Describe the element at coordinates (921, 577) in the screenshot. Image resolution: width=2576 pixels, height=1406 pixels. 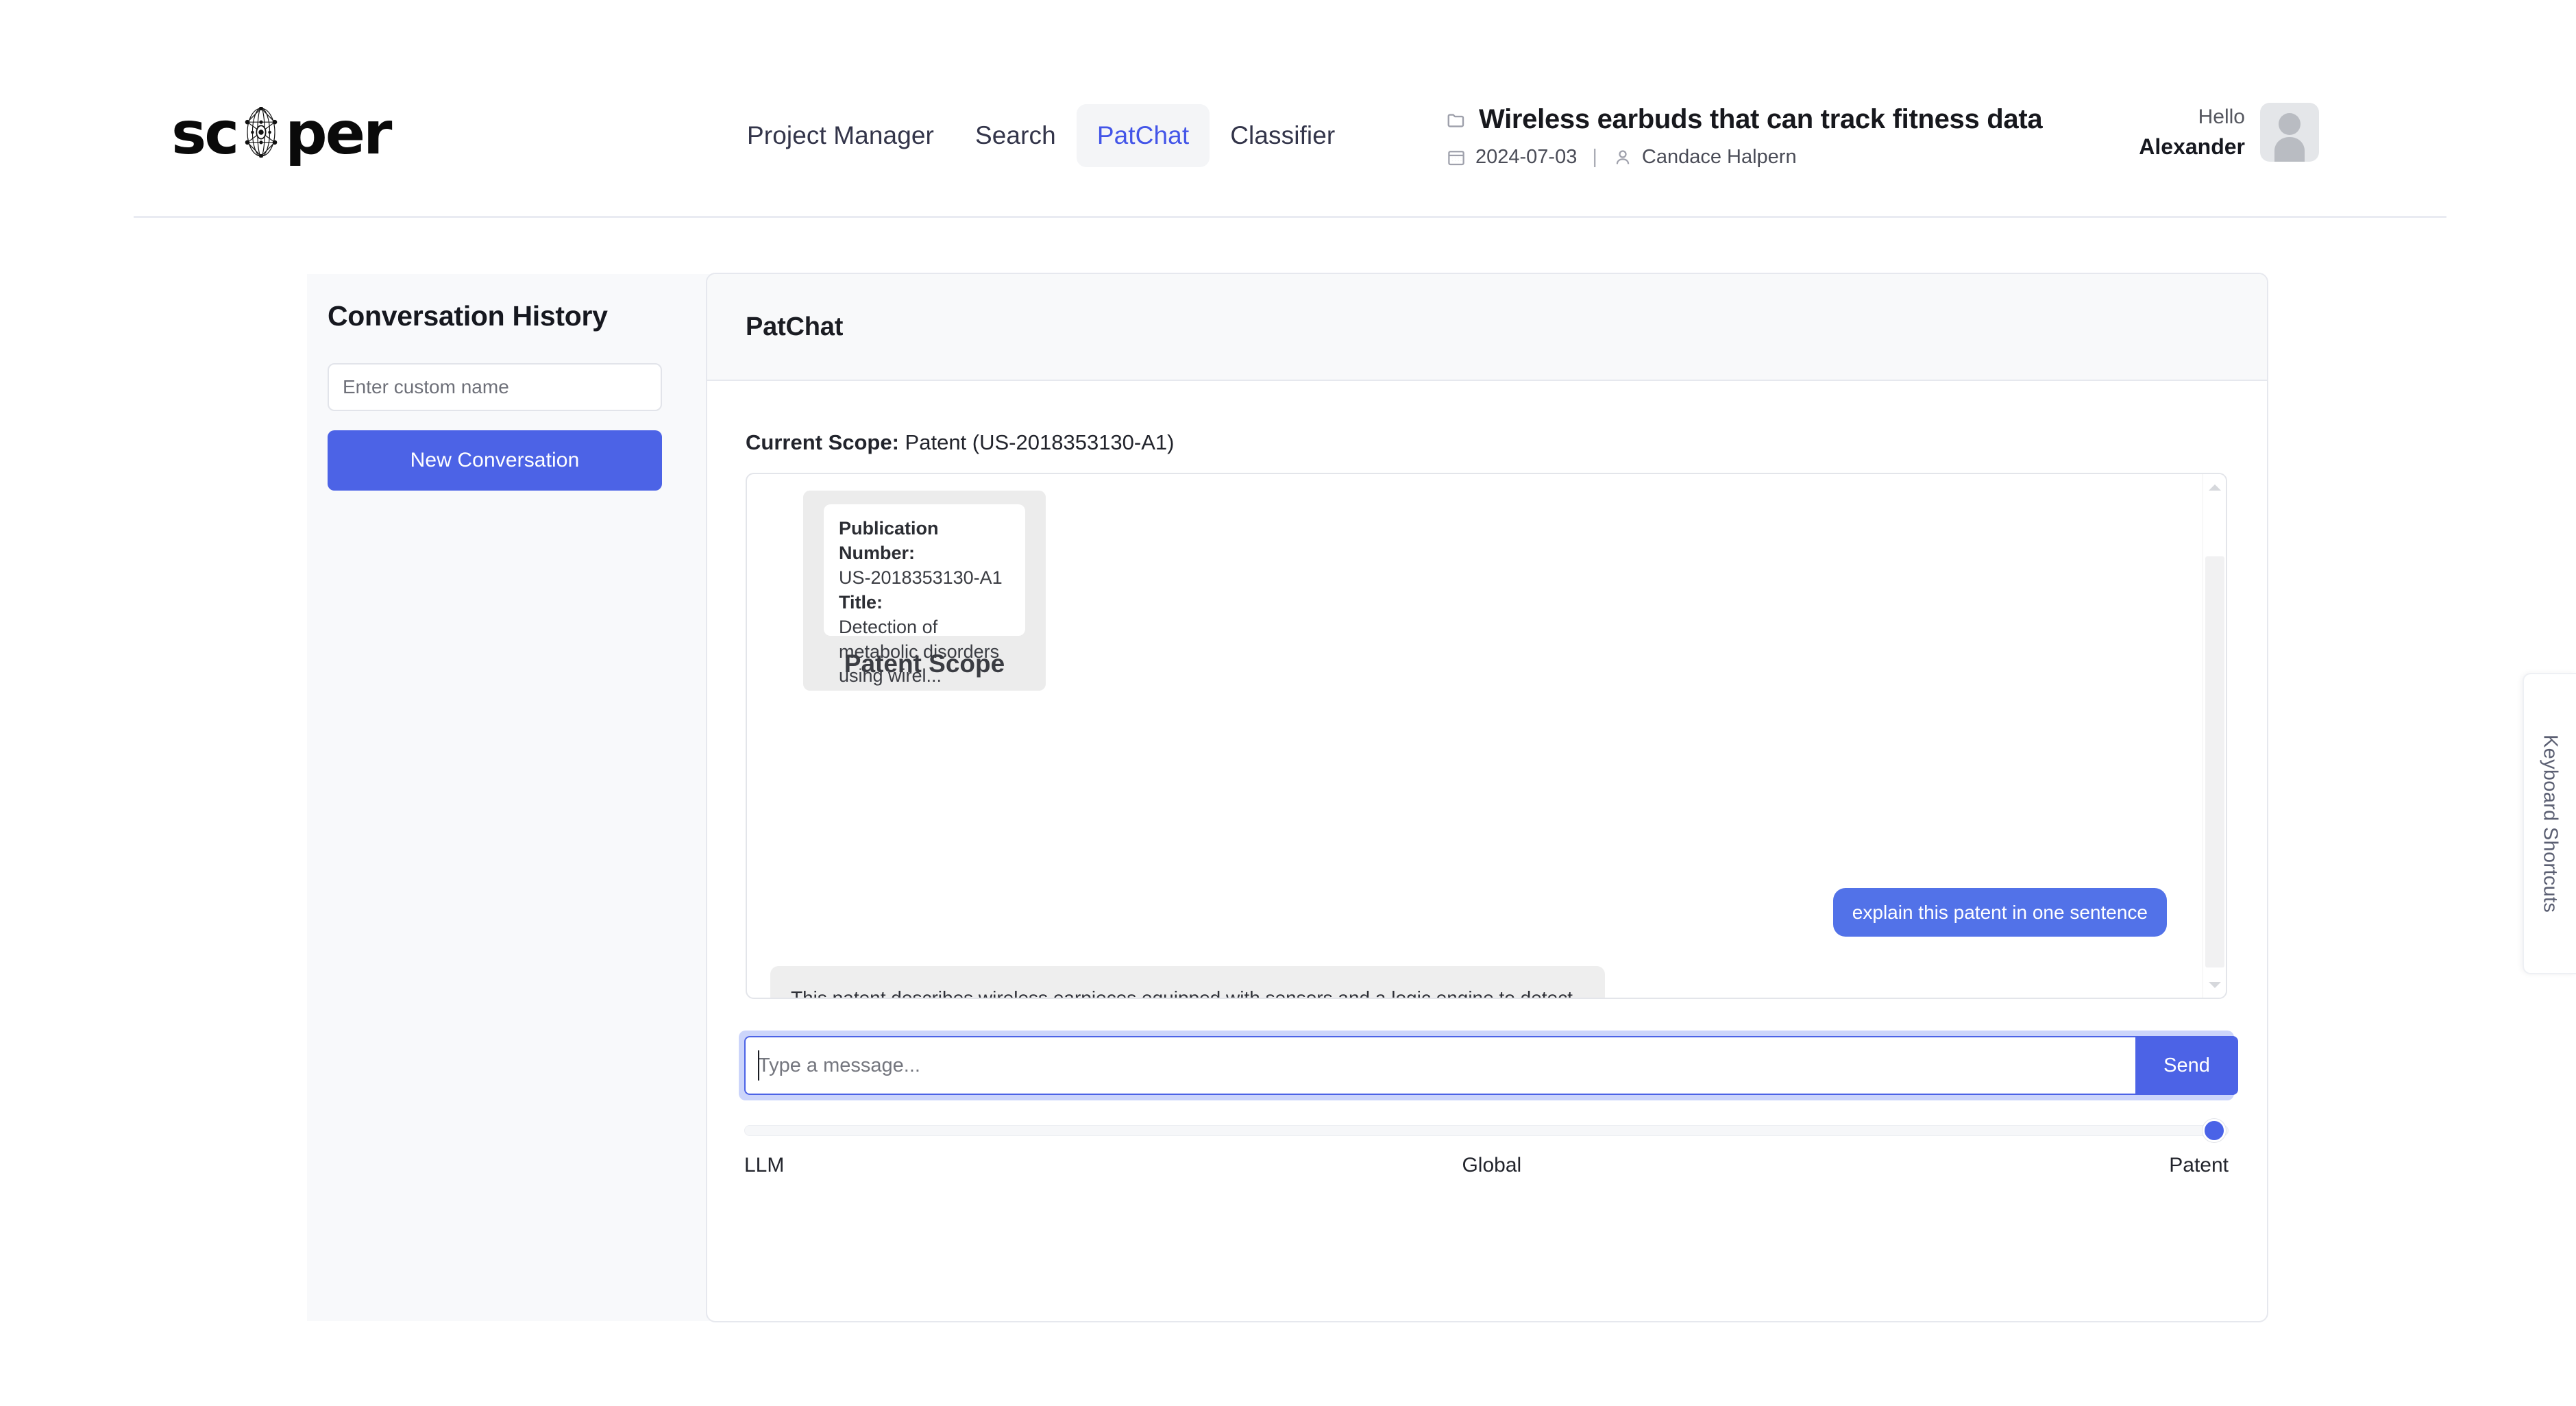
I see `publication-number-value: US-2018353130-A1` at that location.